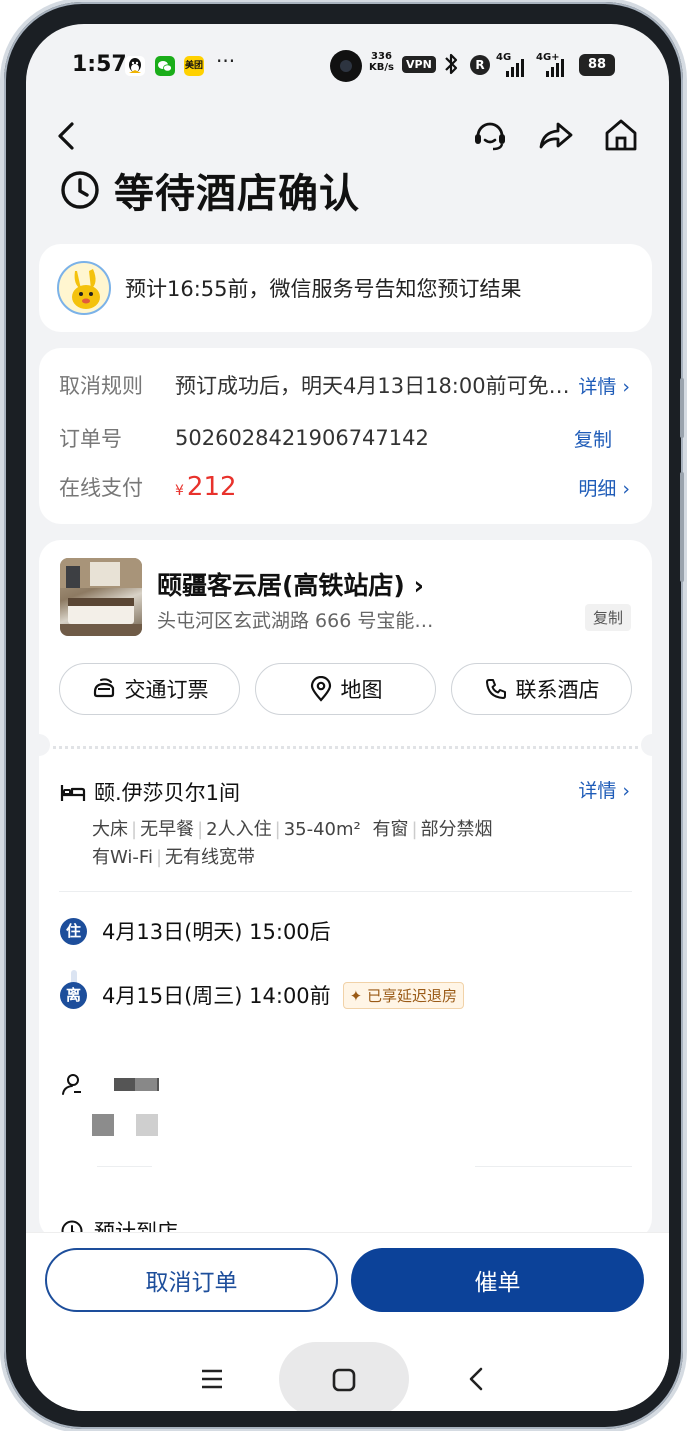 This screenshot has height=1431, width=687. I want to click on hotel-name-link: 颐疆客云居(高铁站店) ›, so click(290, 584).